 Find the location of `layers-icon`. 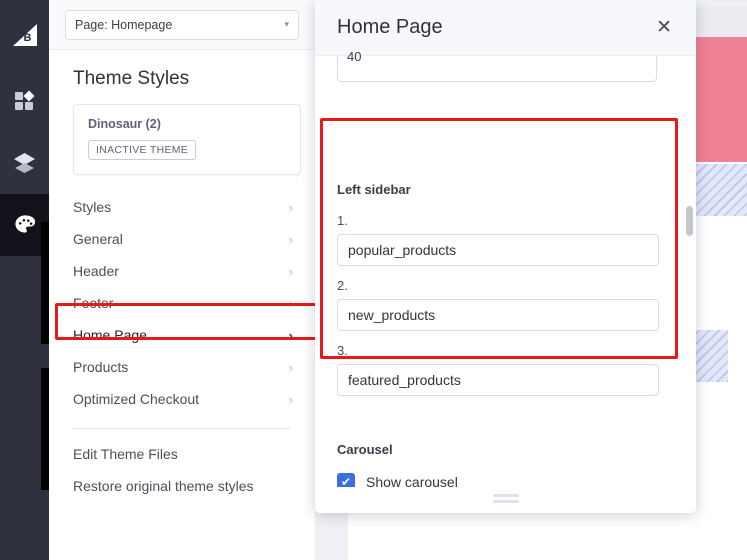

layers-icon is located at coordinates (24, 163).